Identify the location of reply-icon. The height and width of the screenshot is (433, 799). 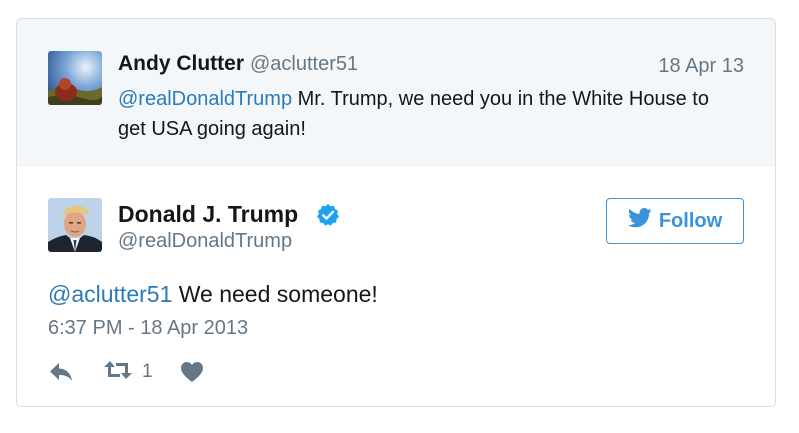
(61, 372).